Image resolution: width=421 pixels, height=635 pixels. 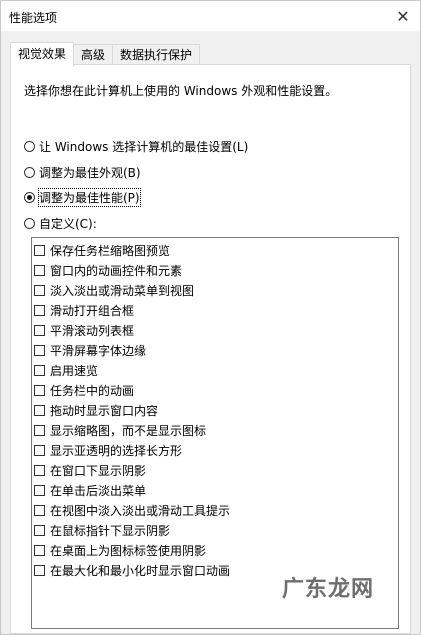 What do you see at coordinates (89, 197) in the screenshot?
I see `radio-label: 调整为最佳性能(P)` at bounding box center [89, 197].